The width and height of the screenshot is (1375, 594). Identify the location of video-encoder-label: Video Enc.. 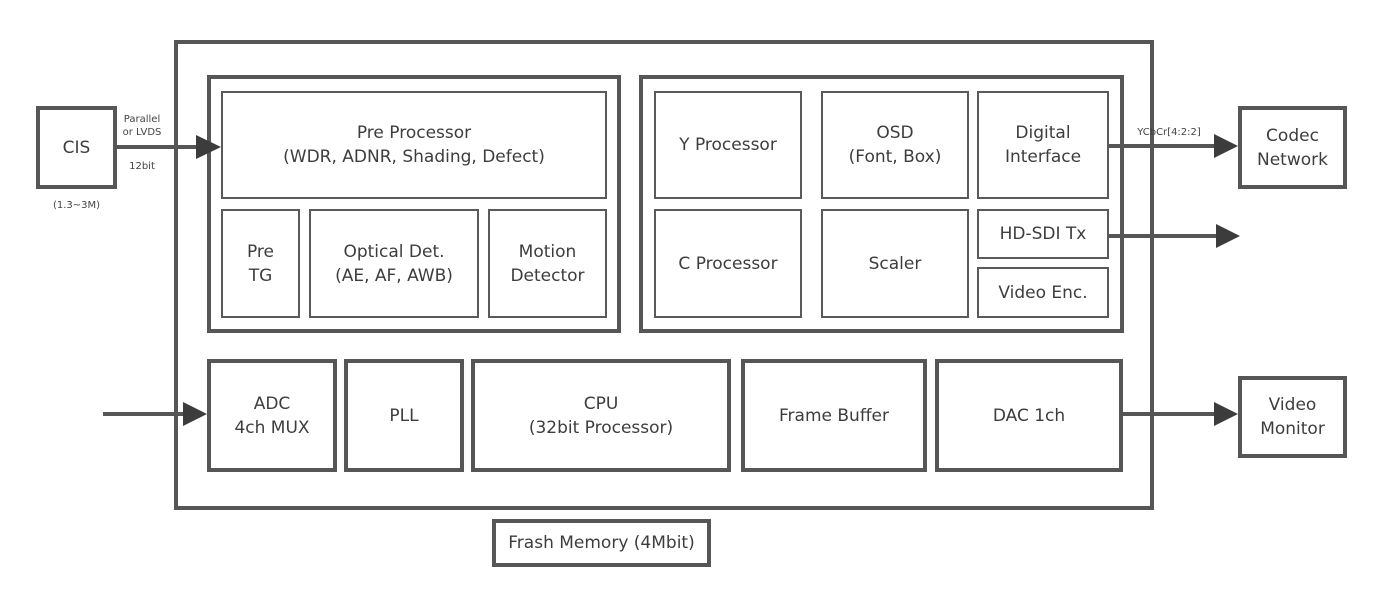
(1043, 292).